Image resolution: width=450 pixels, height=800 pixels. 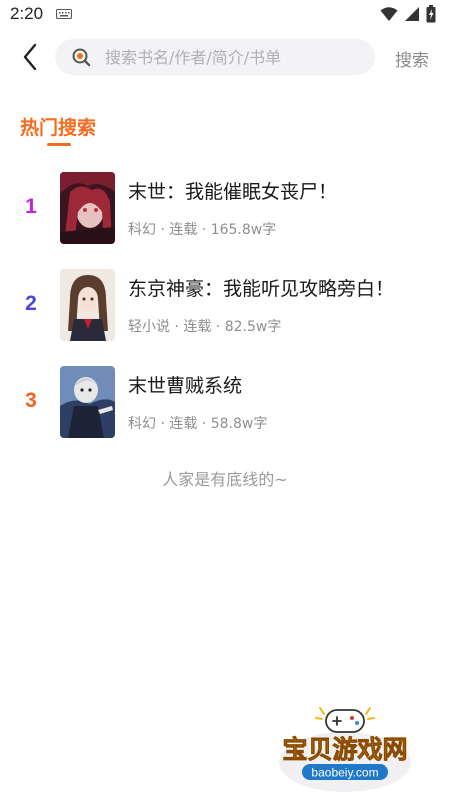 I want to click on book-item-2: 2 东京神豪：我能听见攻略旁白！ 轻小说 · 连载 · 82.5w字, so click(x=225, y=307).